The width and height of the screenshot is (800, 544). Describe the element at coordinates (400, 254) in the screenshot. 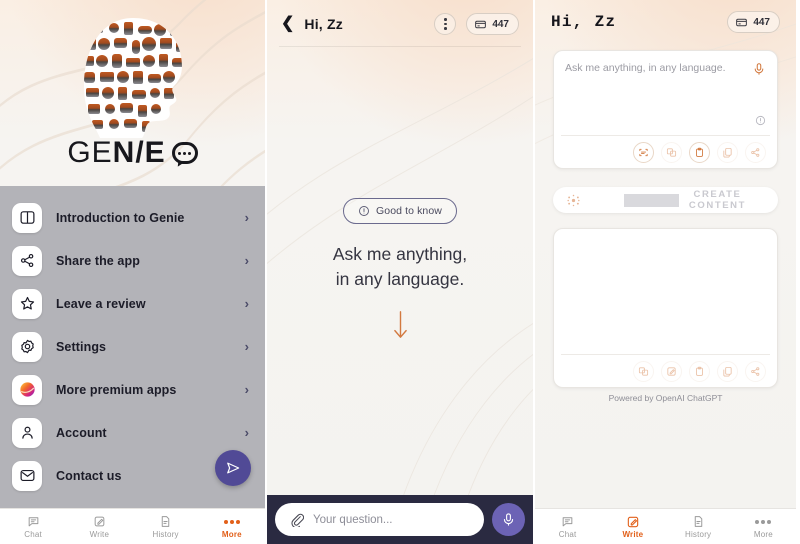

I see `headline-line-1: Ask me anything,` at that location.